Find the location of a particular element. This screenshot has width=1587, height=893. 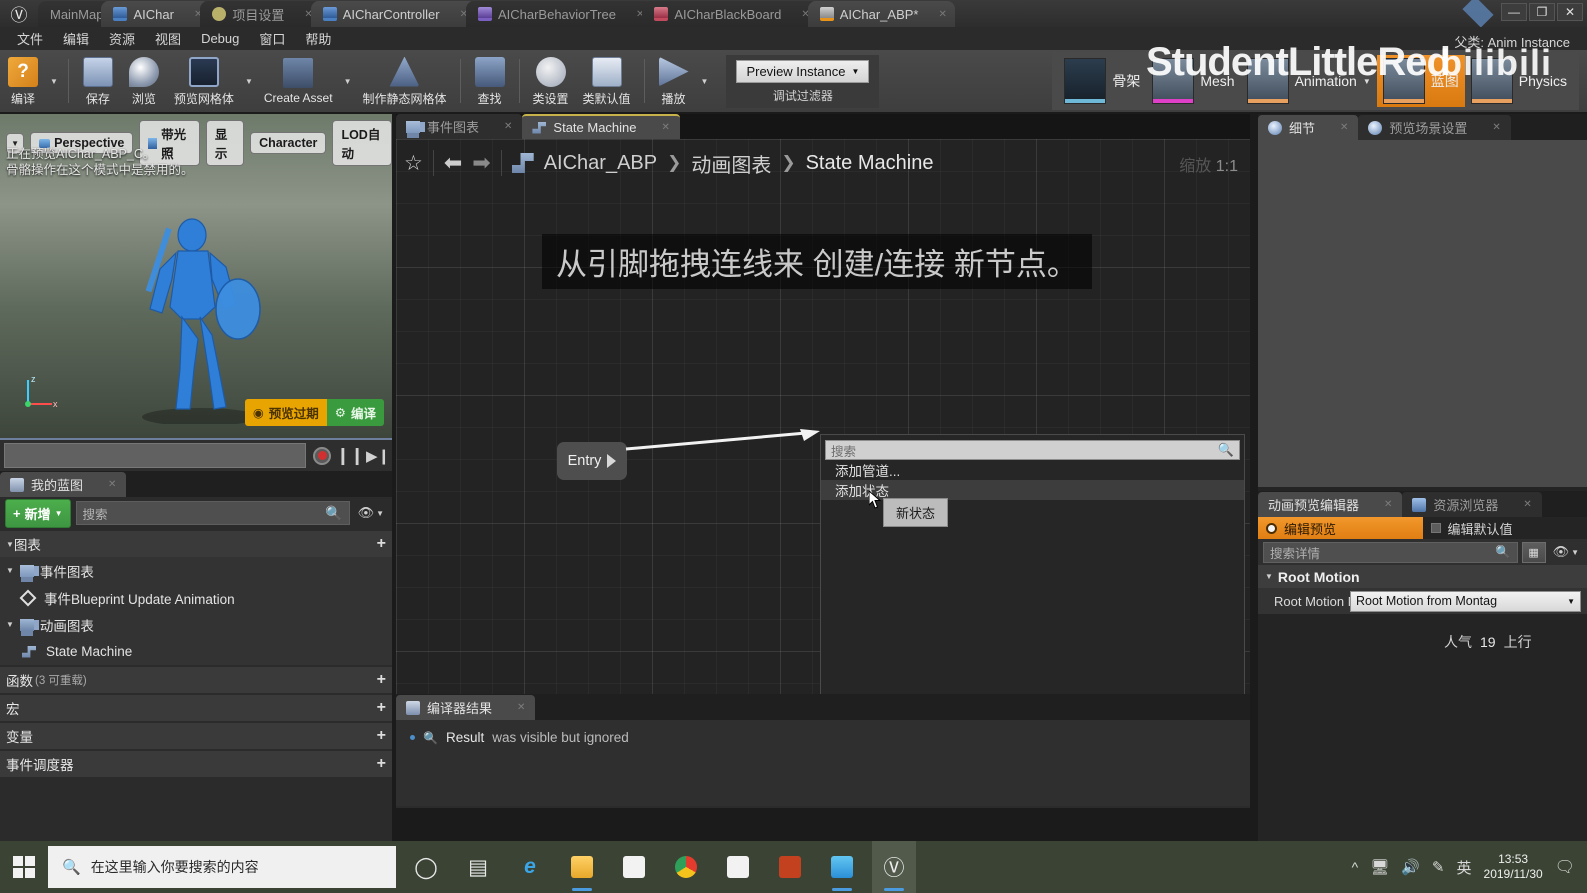

menu-item-assets: 资源 is located at coordinates (122, 38).